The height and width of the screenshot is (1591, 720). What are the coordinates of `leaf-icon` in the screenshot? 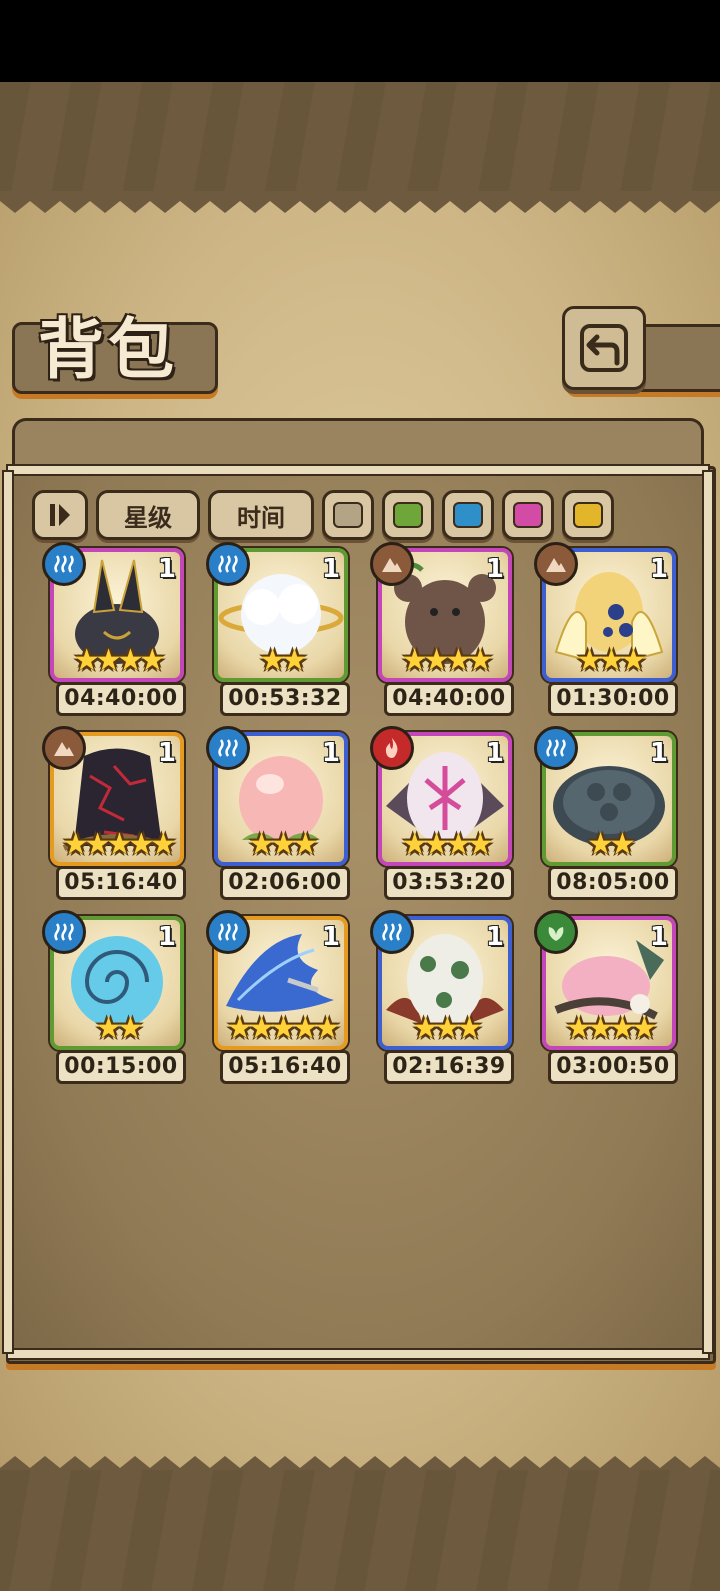 It's located at (556, 932).